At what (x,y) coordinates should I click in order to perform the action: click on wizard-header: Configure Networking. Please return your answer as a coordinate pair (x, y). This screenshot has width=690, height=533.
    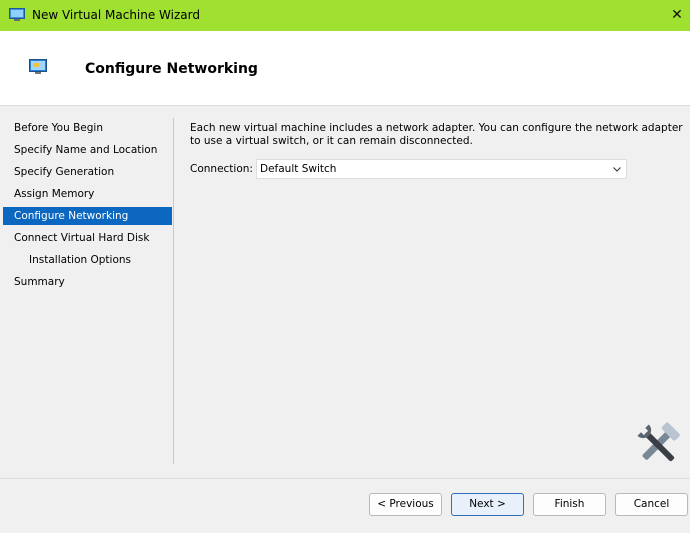
    Looking at the image, I should click on (345, 68).